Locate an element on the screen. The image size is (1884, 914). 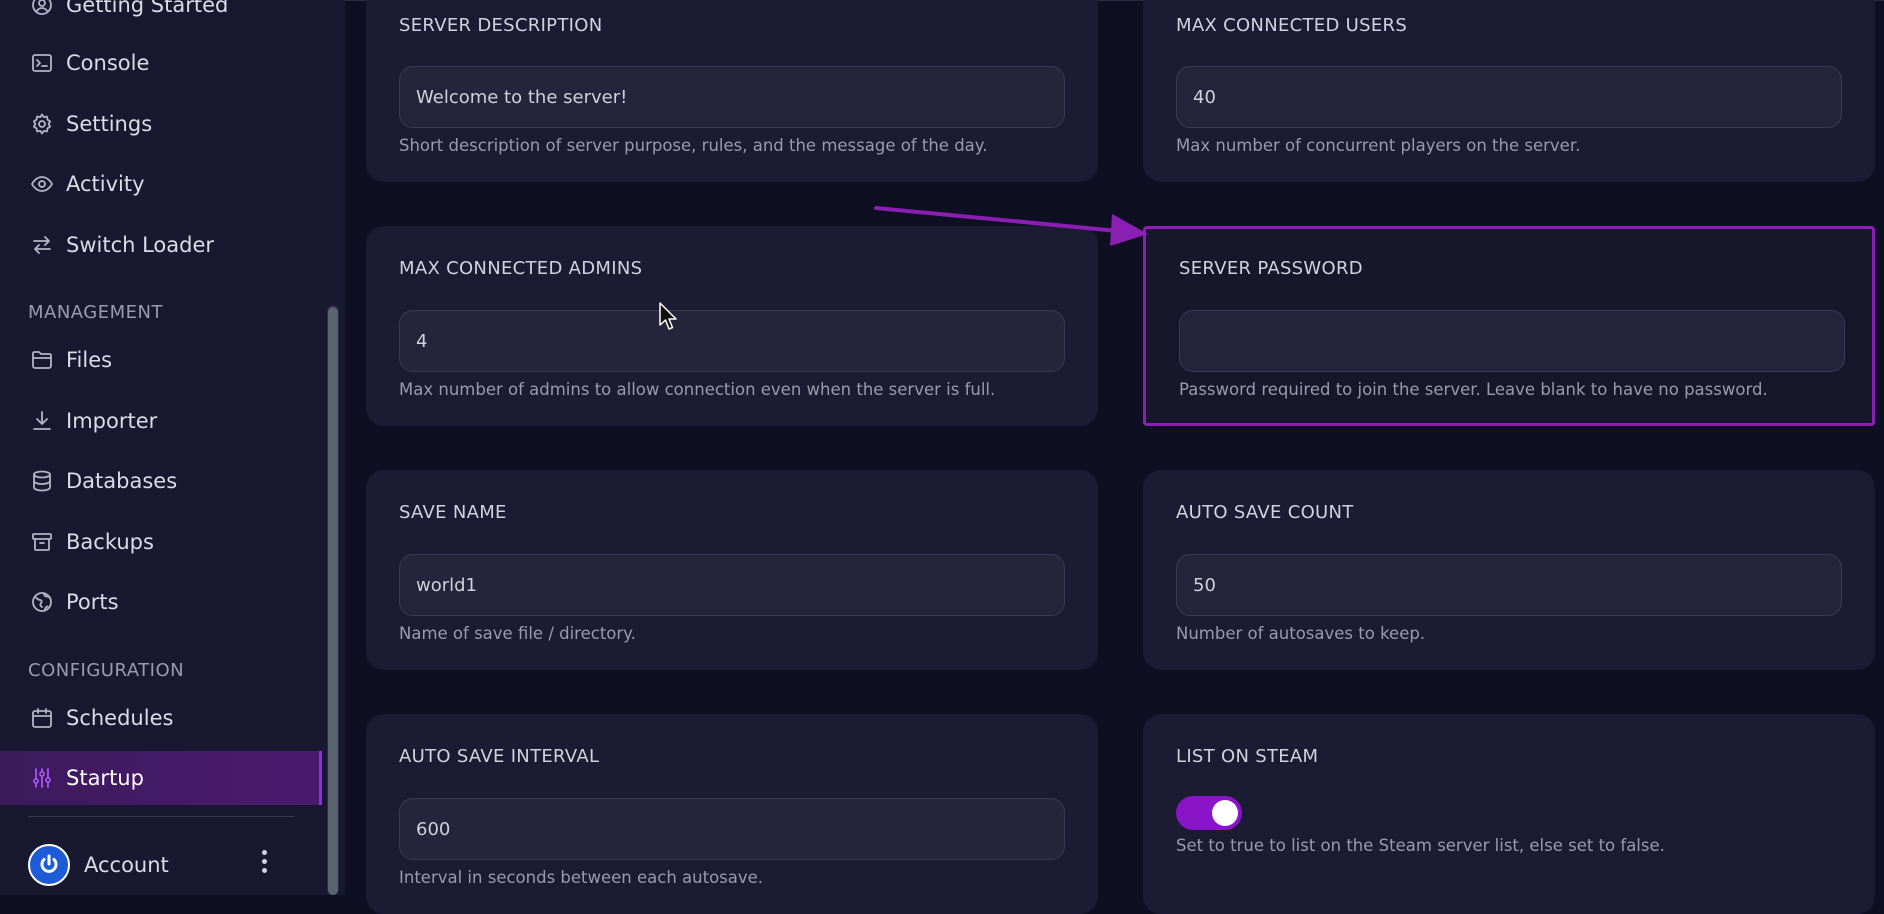
toggle-knob is located at coordinates (1225, 813).